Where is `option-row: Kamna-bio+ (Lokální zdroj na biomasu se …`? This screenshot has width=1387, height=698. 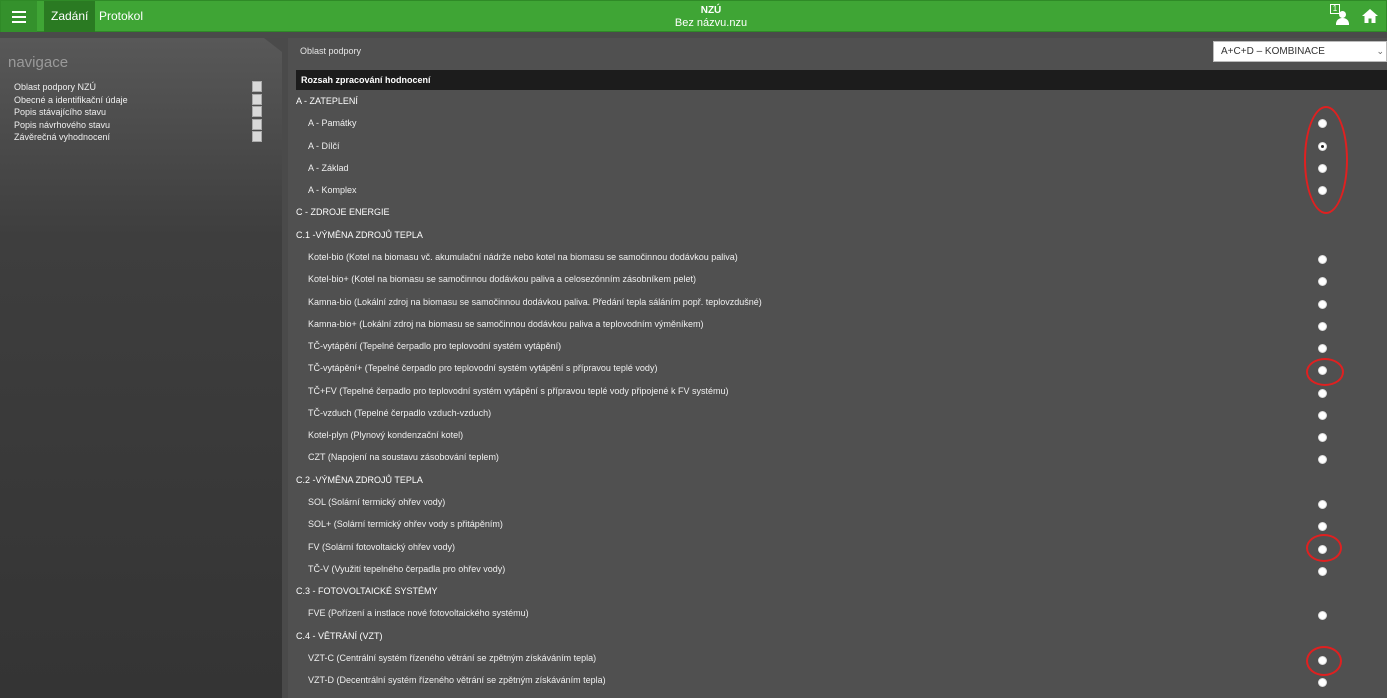
option-row: Kamna-bio+ (Lokální zdroj na biomasu se … is located at coordinates (837, 324).